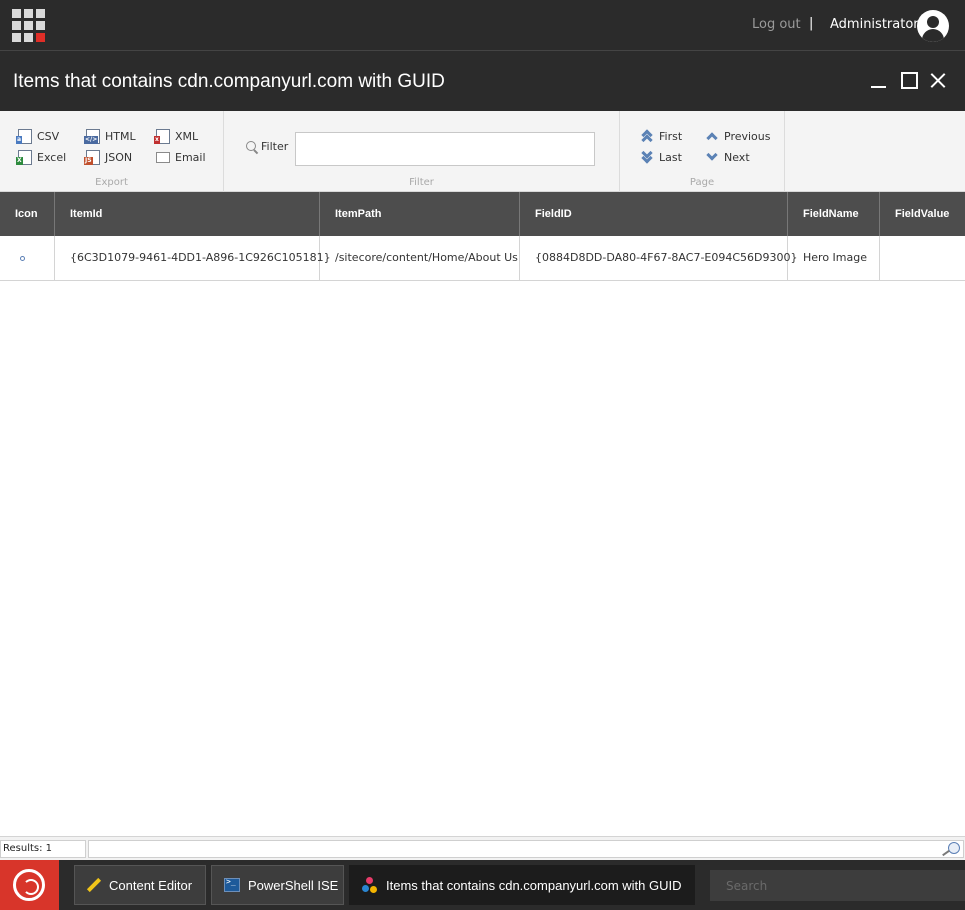  I want to click on row-item-id: {6C3D1079-9461-4DD1-A896-1C926C105181}, so click(193, 258).